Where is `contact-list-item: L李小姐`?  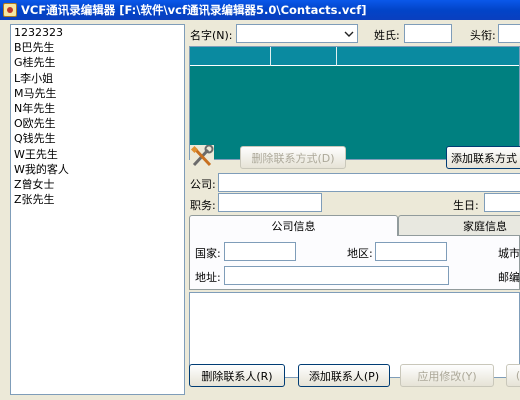
contact-list-item: L李小姐 is located at coordinates (97, 78).